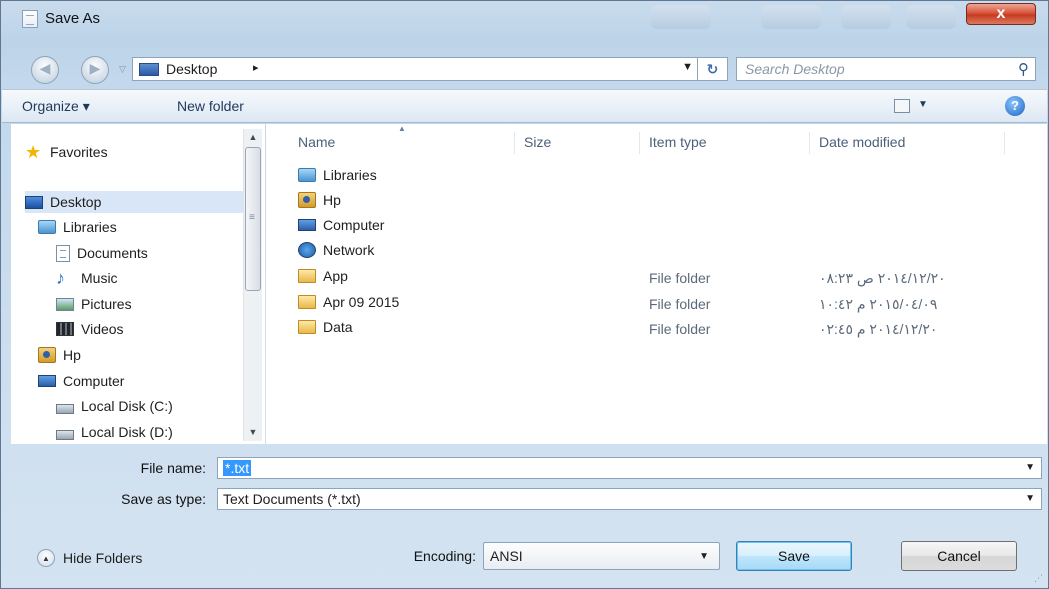  Describe the element at coordinates (335, 276) in the screenshot. I see `file-name: App` at that location.